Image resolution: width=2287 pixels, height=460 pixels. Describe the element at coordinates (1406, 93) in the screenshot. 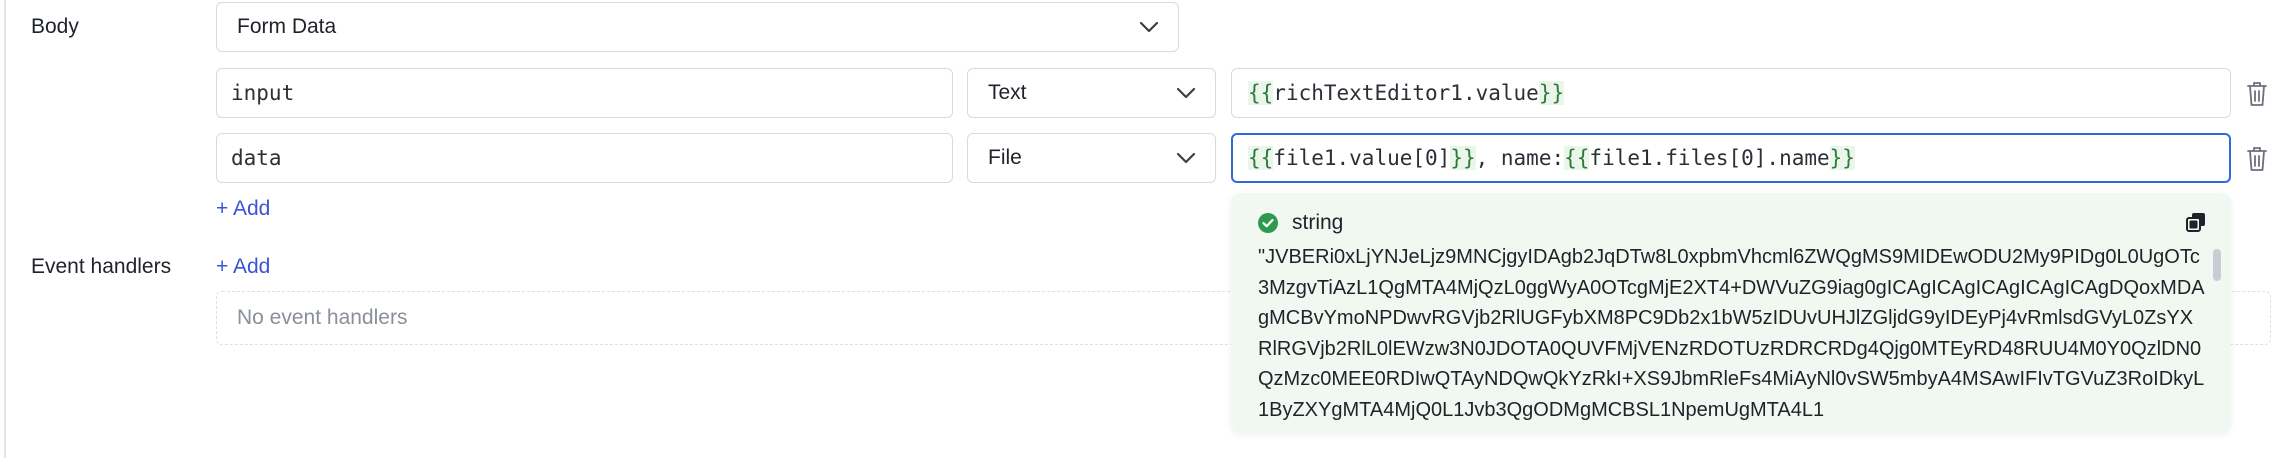

I see `template-expression: richTextEditor1.value` at that location.